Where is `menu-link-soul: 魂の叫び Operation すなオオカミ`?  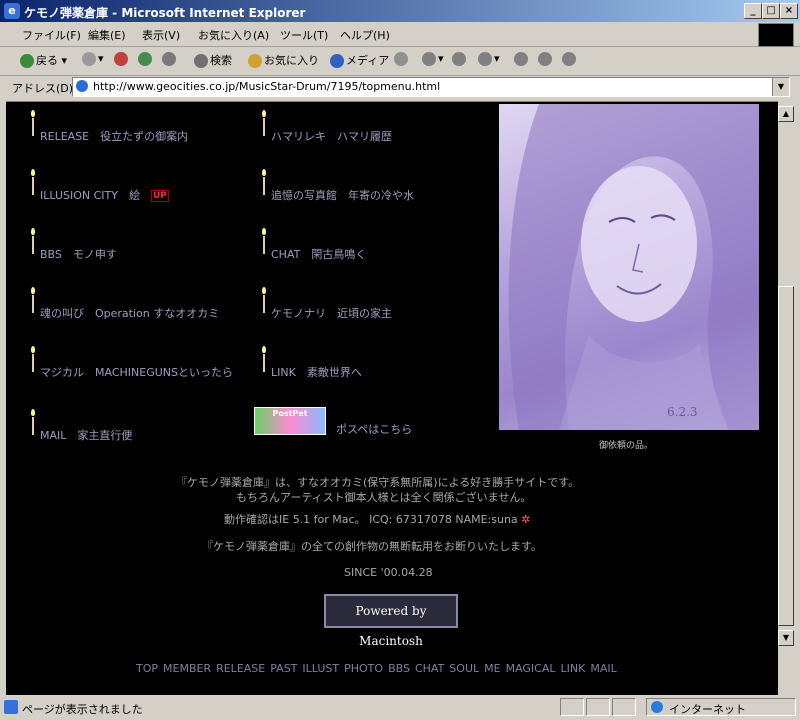 menu-link-soul: 魂の叫び Operation すなオオカミ is located at coordinates (129, 313).